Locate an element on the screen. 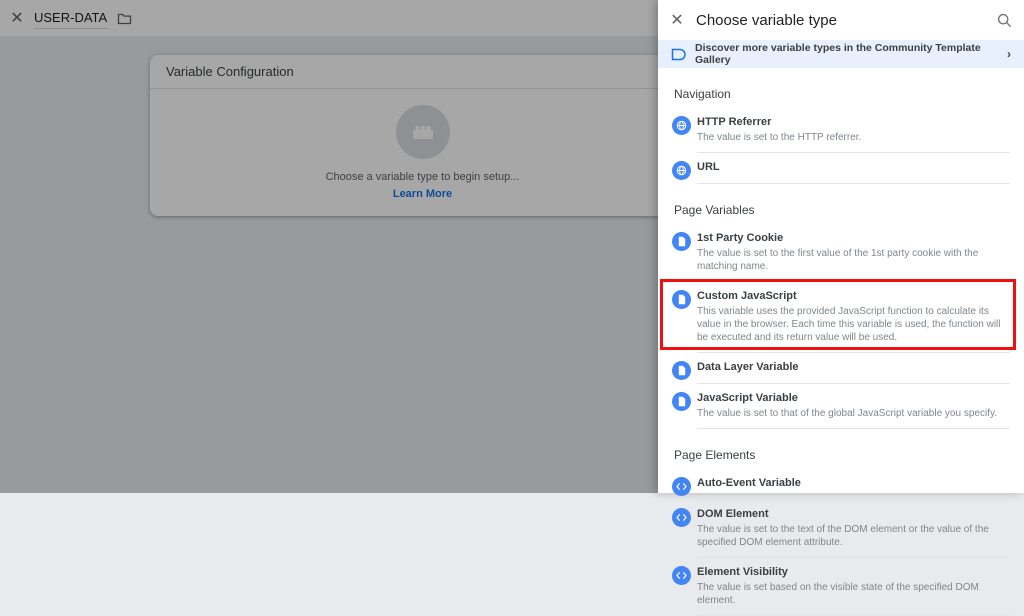 Image resolution: width=1024 pixels, height=616 pixels. variable-type-auto-event-variable: Auto-Event Variable is located at coordinates (841, 484).